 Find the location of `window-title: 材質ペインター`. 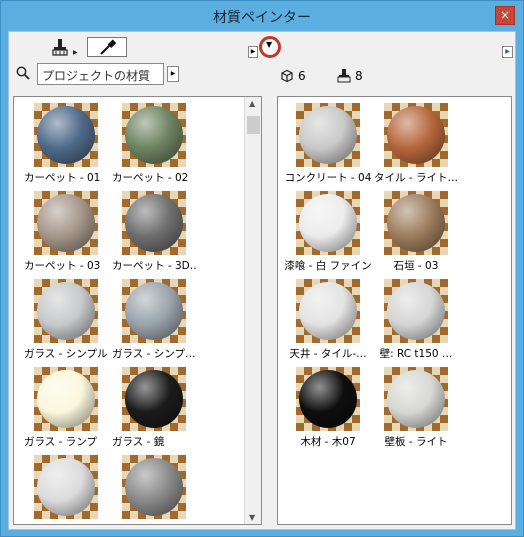

window-title: 材質ペインター is located at coordinates (262, 18).